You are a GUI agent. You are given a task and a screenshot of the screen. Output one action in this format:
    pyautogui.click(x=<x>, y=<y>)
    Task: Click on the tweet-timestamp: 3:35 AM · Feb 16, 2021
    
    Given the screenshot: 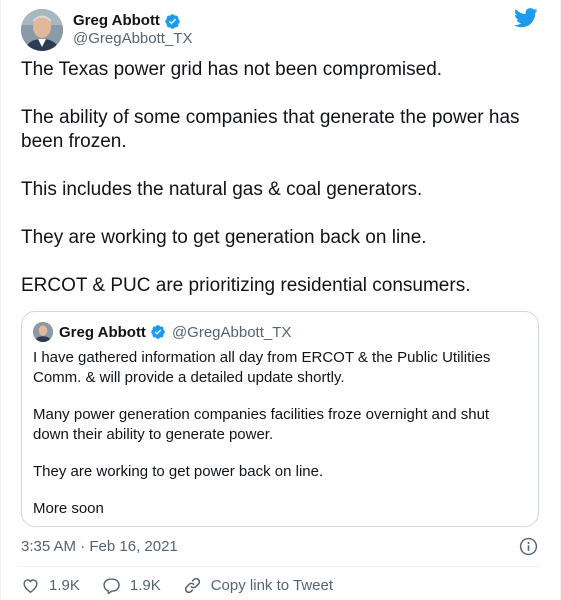 What is the action you would take?
    pyautogui.click(x=99, y=546)
    